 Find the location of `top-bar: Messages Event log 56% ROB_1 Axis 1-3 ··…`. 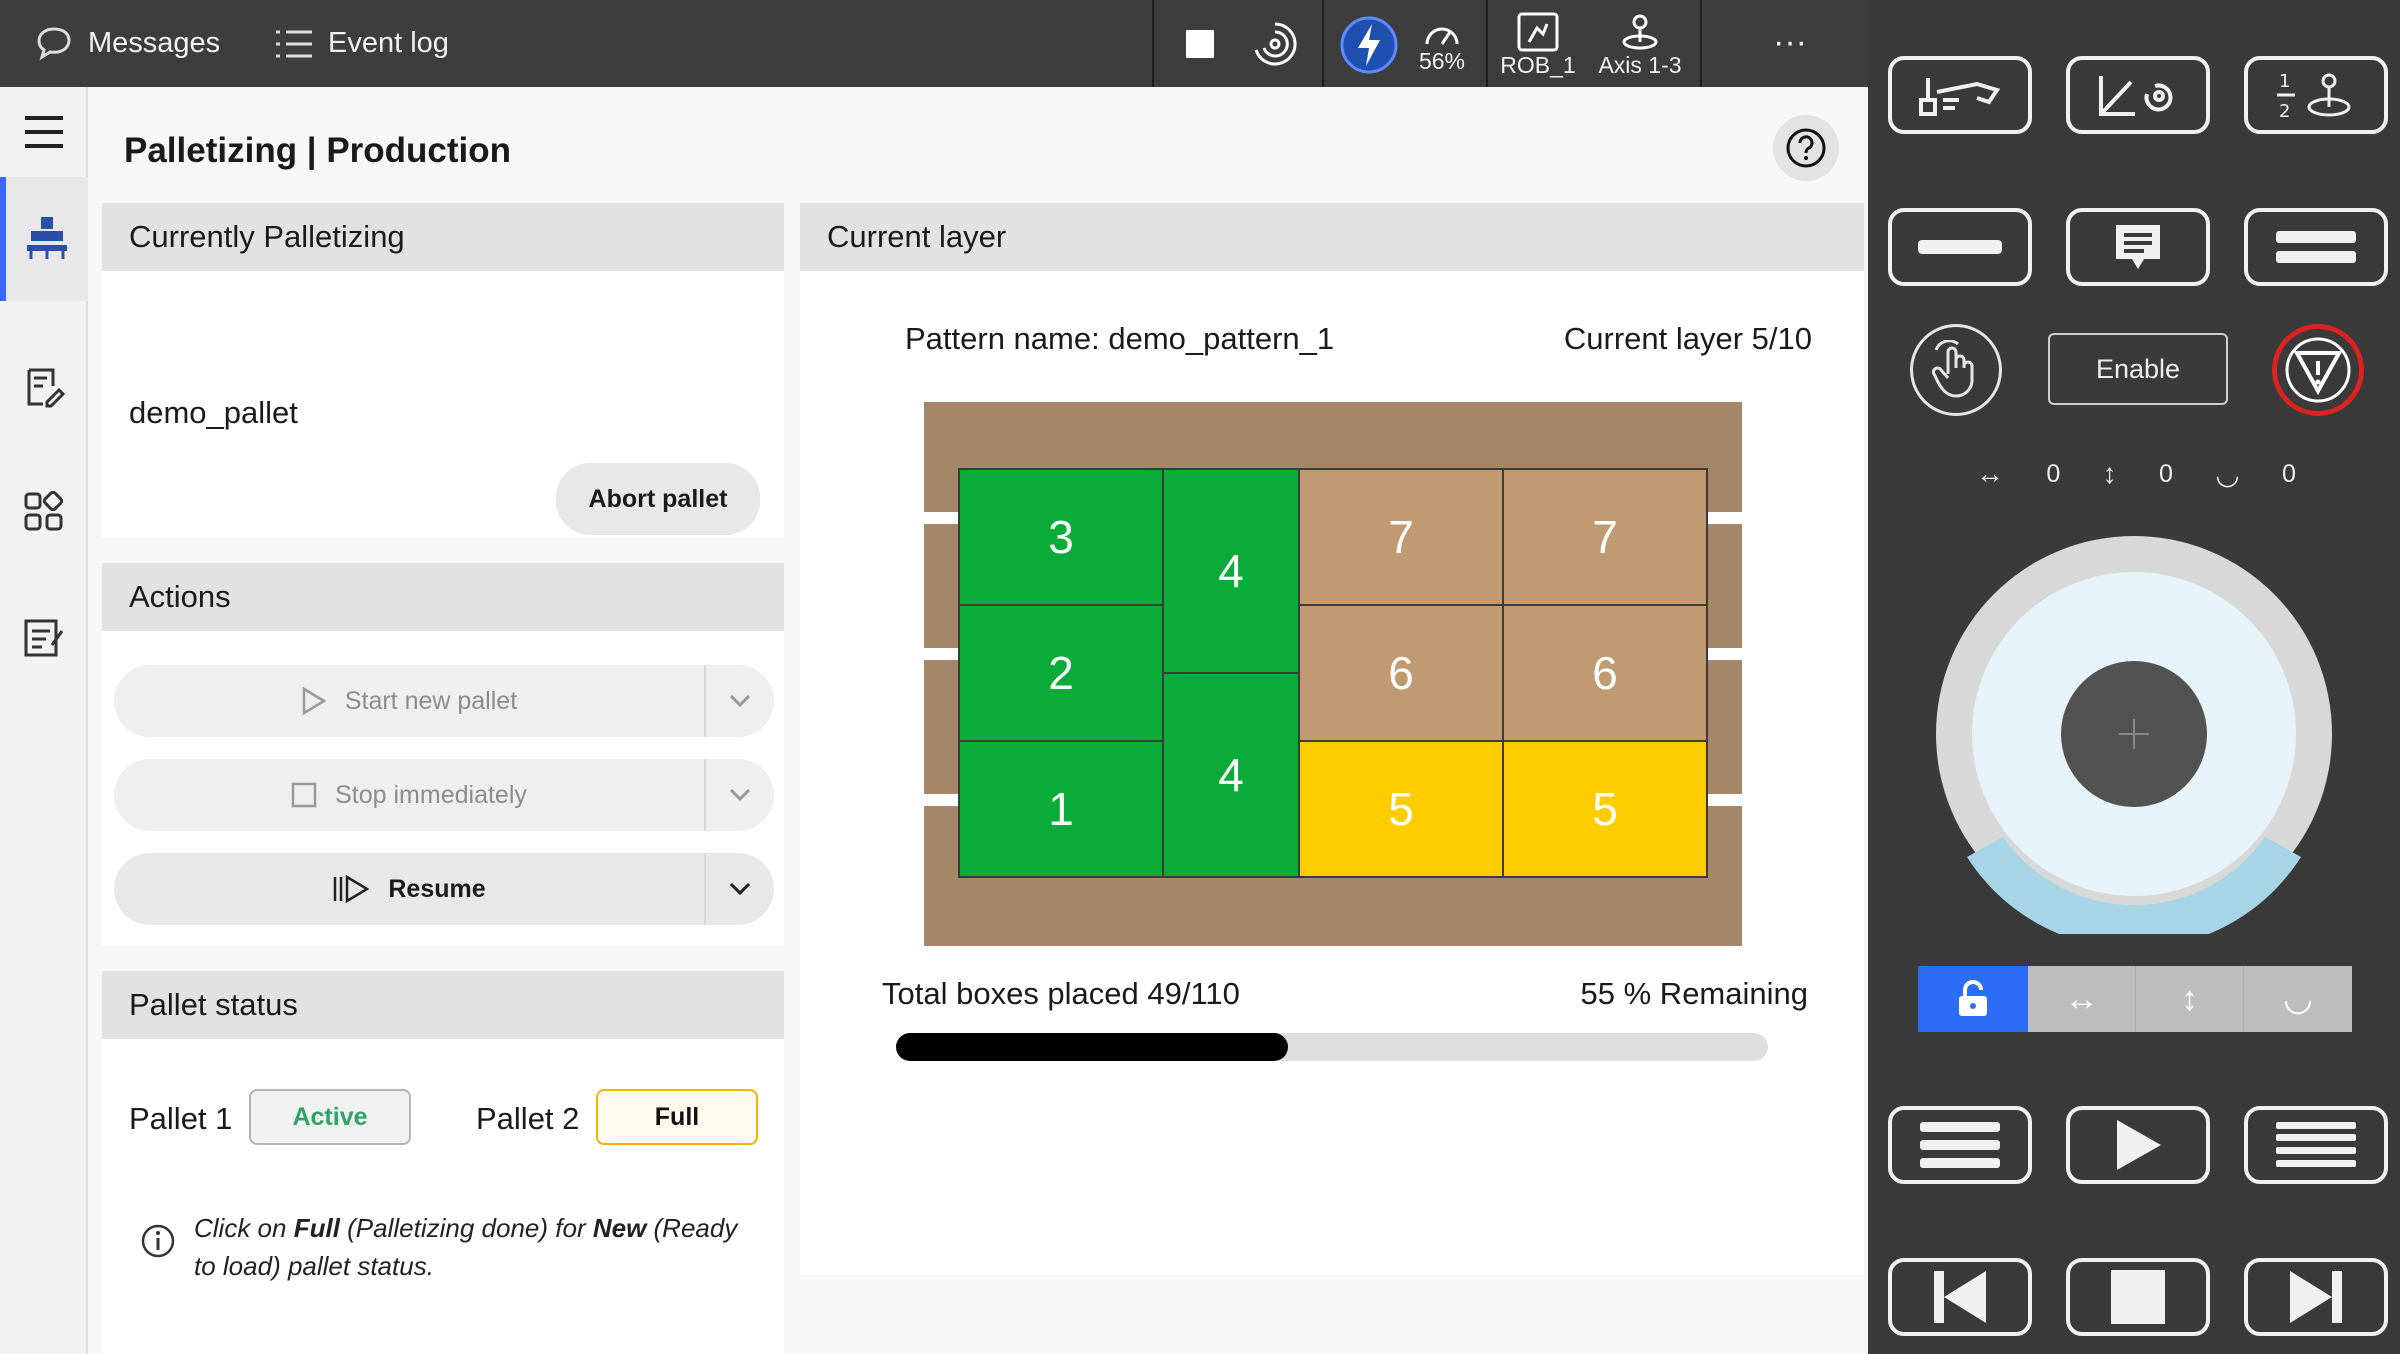

top-bar: Messages Event log 56% ROB_1 Axis 1-3 ··… is located at coordinates (934, 43).